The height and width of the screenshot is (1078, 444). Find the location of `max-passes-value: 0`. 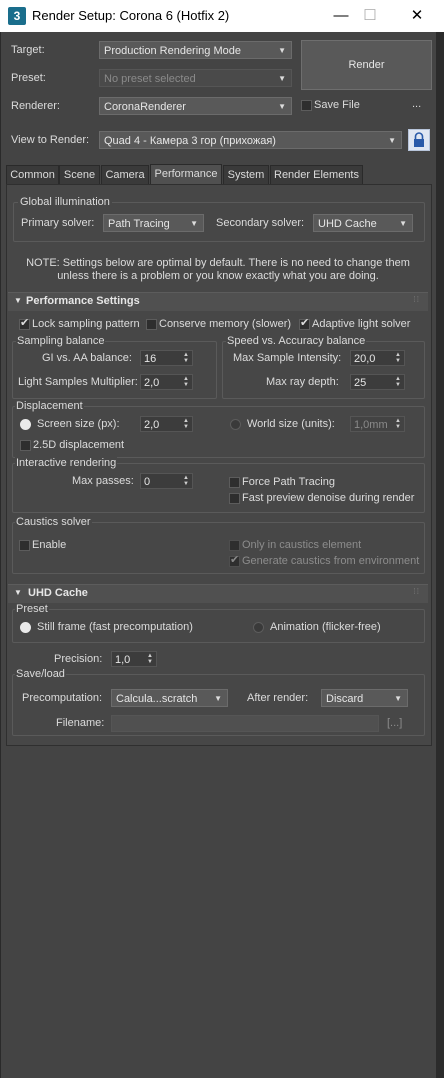

max-passes-value: 0 is located at coordinates (147, 482).